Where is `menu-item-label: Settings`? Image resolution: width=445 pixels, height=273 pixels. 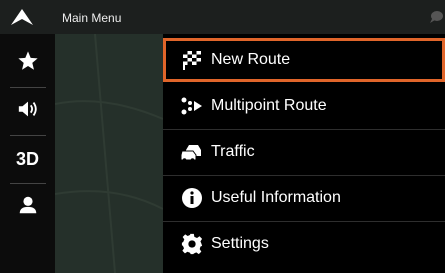 menu-item-label: Settings is located at coordinates (240, 243).